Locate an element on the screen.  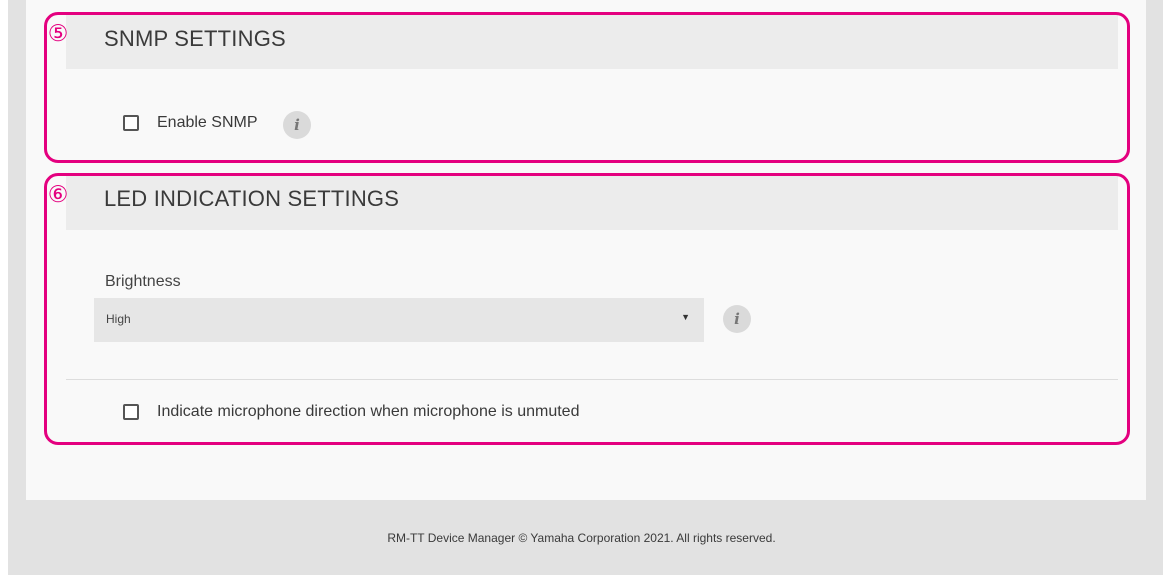
callout-number-5: ⑤ is located at coordinates (58, 33).